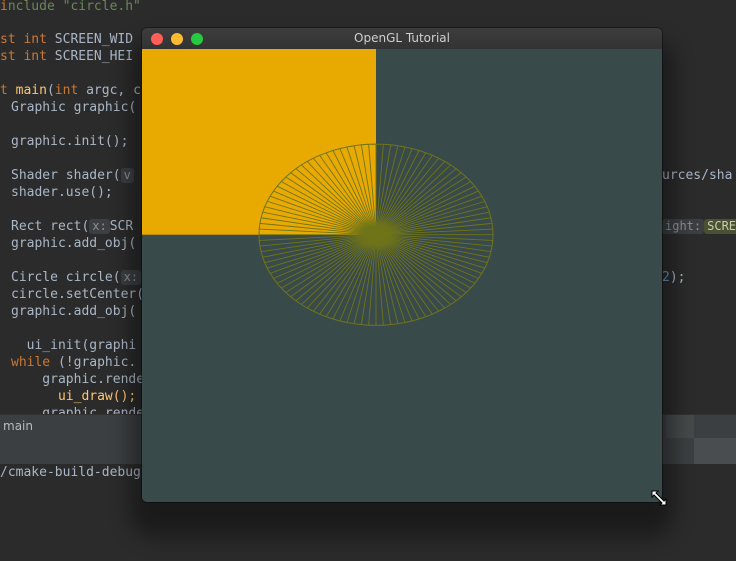 The height and width of the screenshot is (561, 736). What do you see at coordinates (62, 192) in the screenshot?
I see `code-line-shader-use: shader.use();` at bounding box center [62, 192].